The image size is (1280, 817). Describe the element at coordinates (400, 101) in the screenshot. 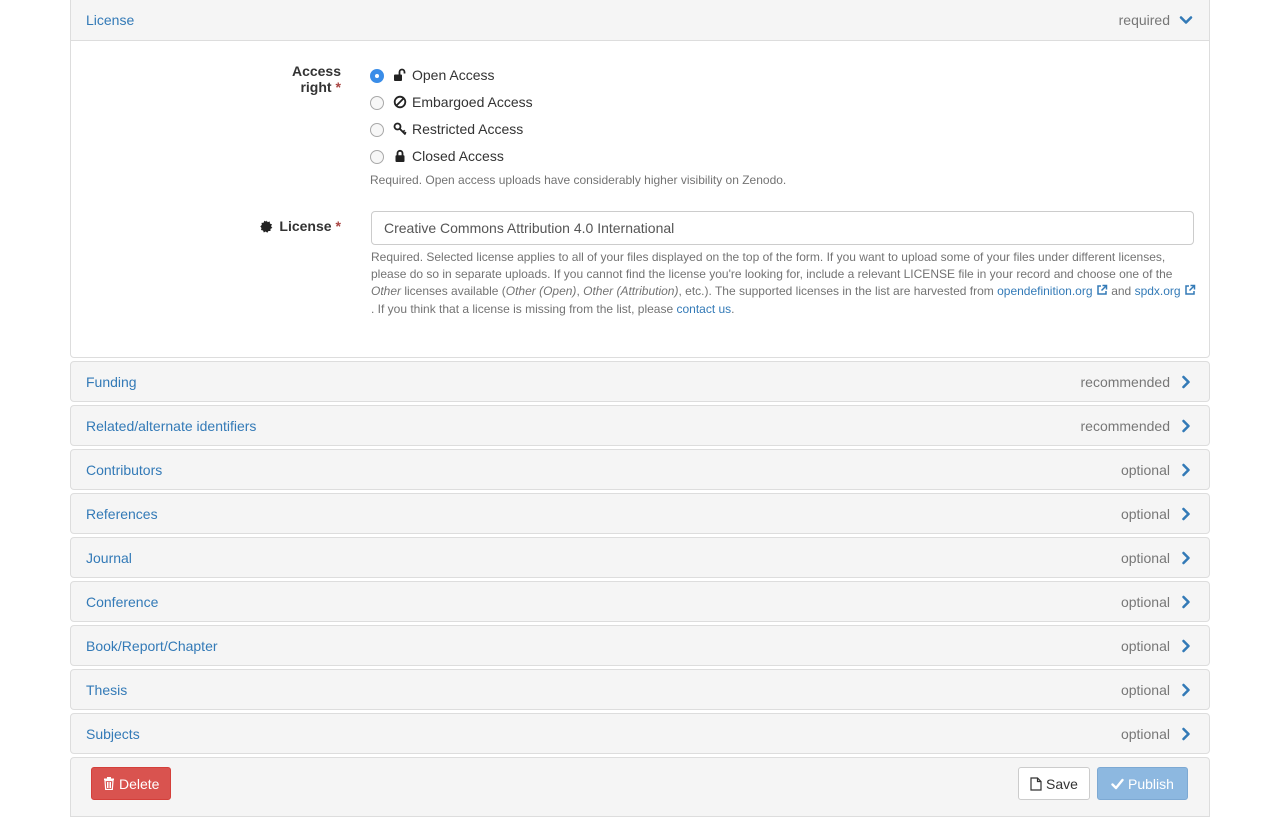

I see `ban-icon` at that location.